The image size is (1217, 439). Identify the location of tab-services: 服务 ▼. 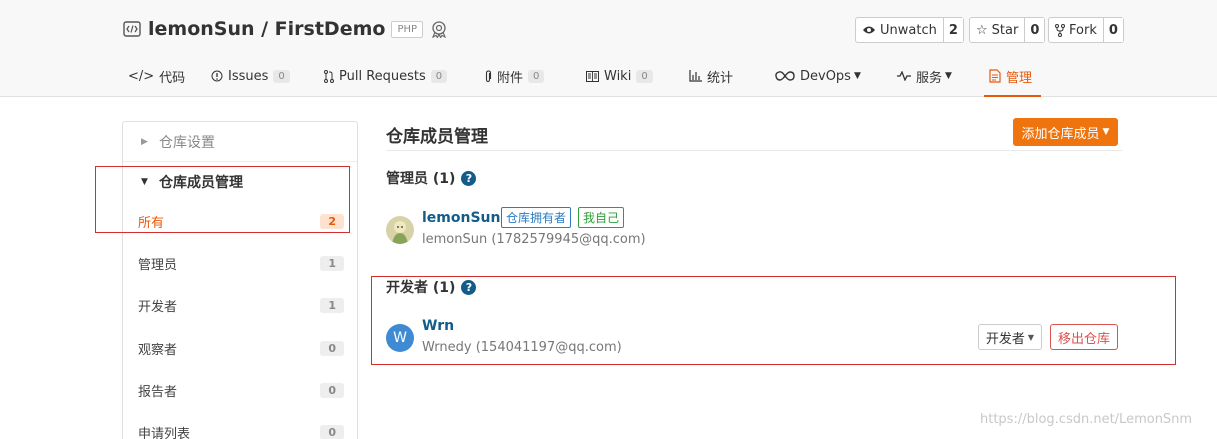
(924, 76).